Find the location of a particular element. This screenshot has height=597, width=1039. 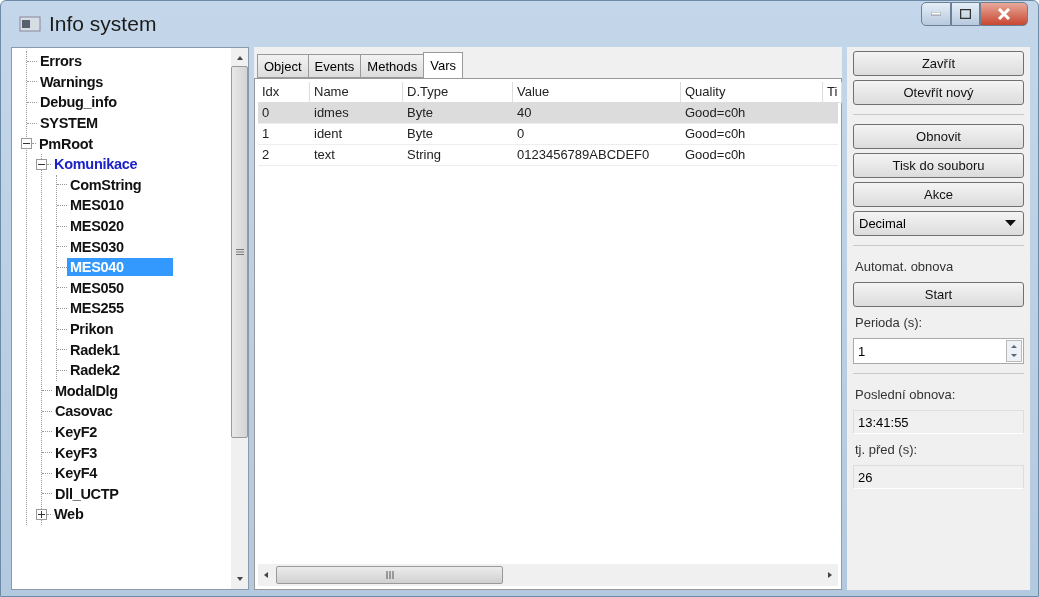

tree-item: Errors is located at coordinates (61, 61).